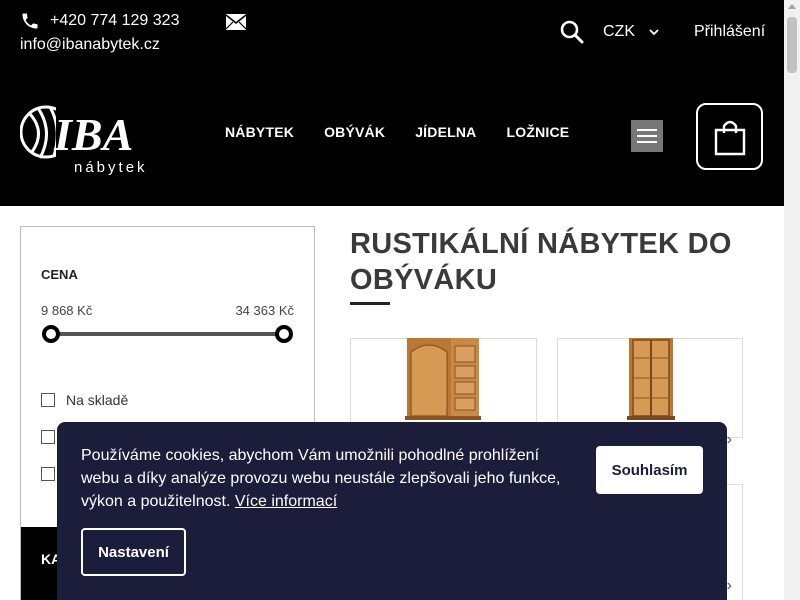  Describe the element at coordinates (59, 274) in the screenshot. I see `price-filter-title: CENA` at that location.